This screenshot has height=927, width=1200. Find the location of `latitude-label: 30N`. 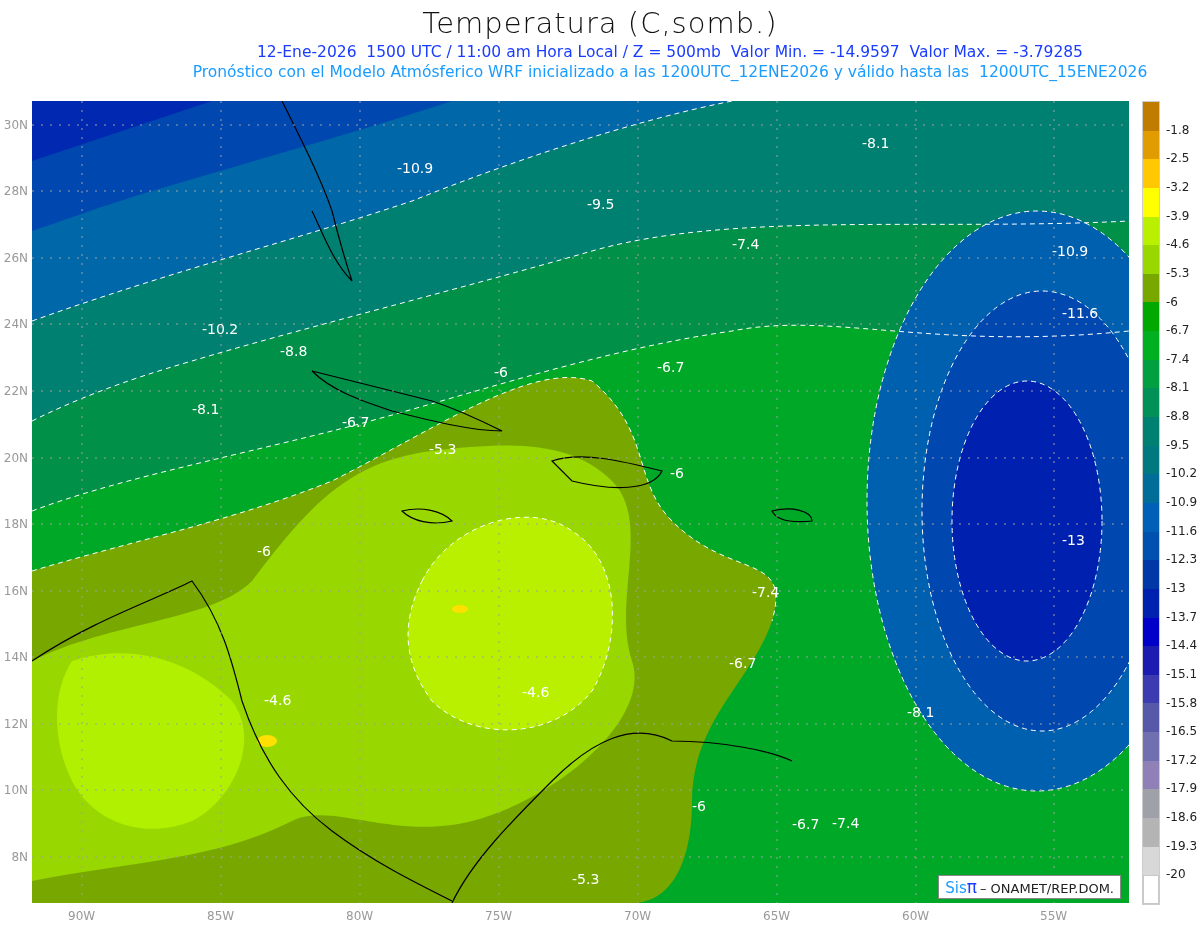

latitude-label: 30N is located at coordinates (15, 125).